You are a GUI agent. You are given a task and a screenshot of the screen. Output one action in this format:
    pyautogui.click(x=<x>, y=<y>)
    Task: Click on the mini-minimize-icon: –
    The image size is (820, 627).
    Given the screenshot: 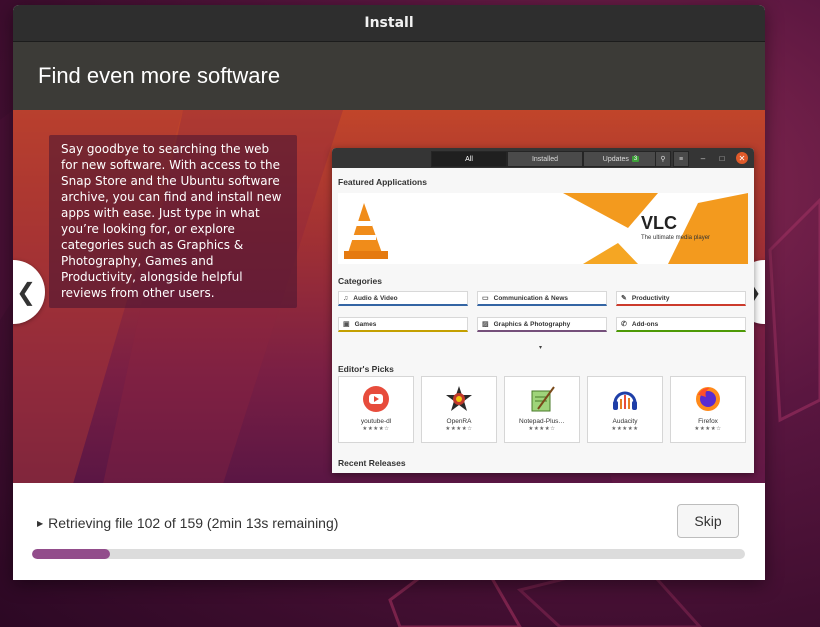 What is the action you would take?
    pyautogui.click(x=703, y=158)
    